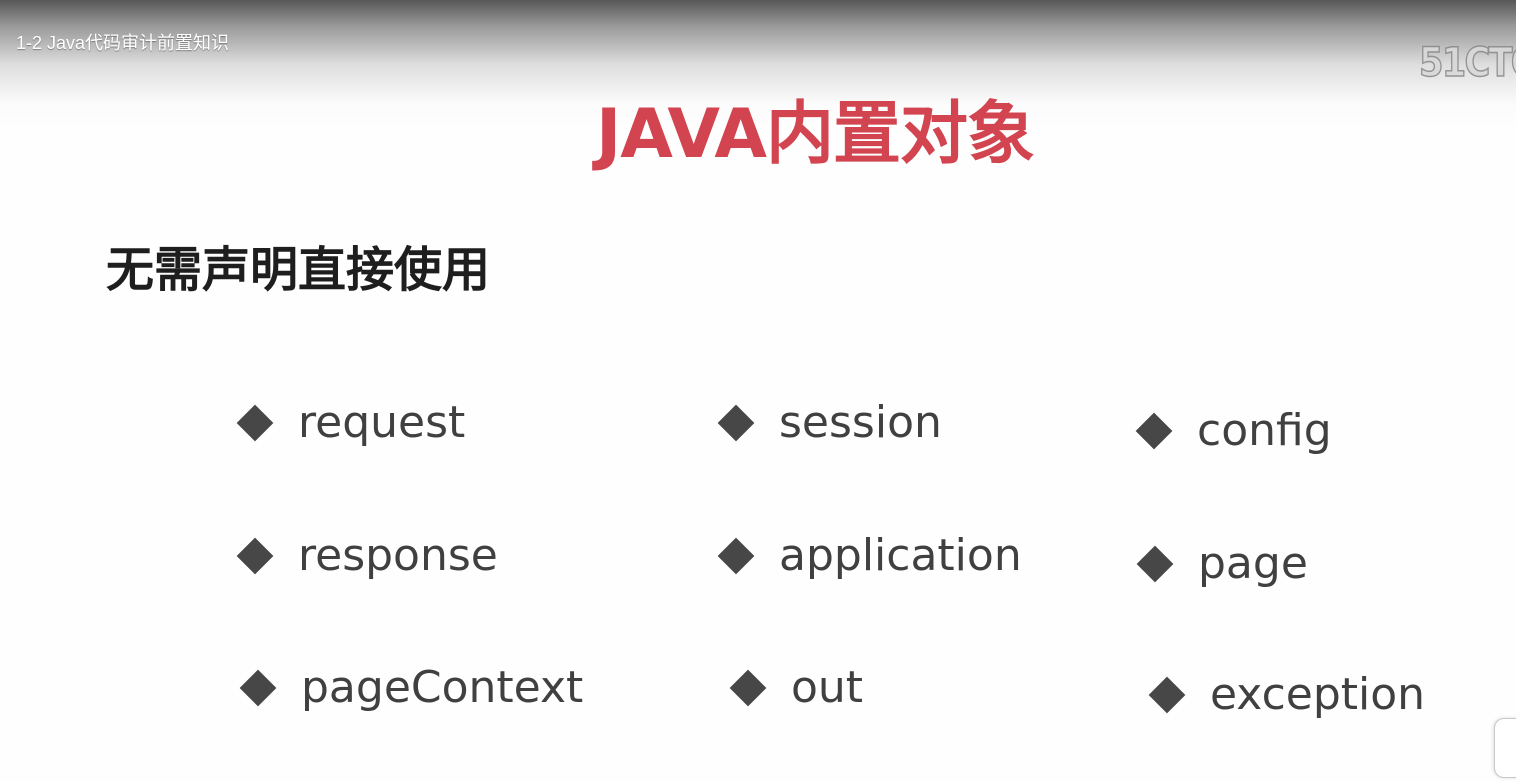 The height and width of the screenshot is (782, 1516). Describe the element at coordinates (1505, 748) in the screenshot. I see `side-panel-toggle` at that location.